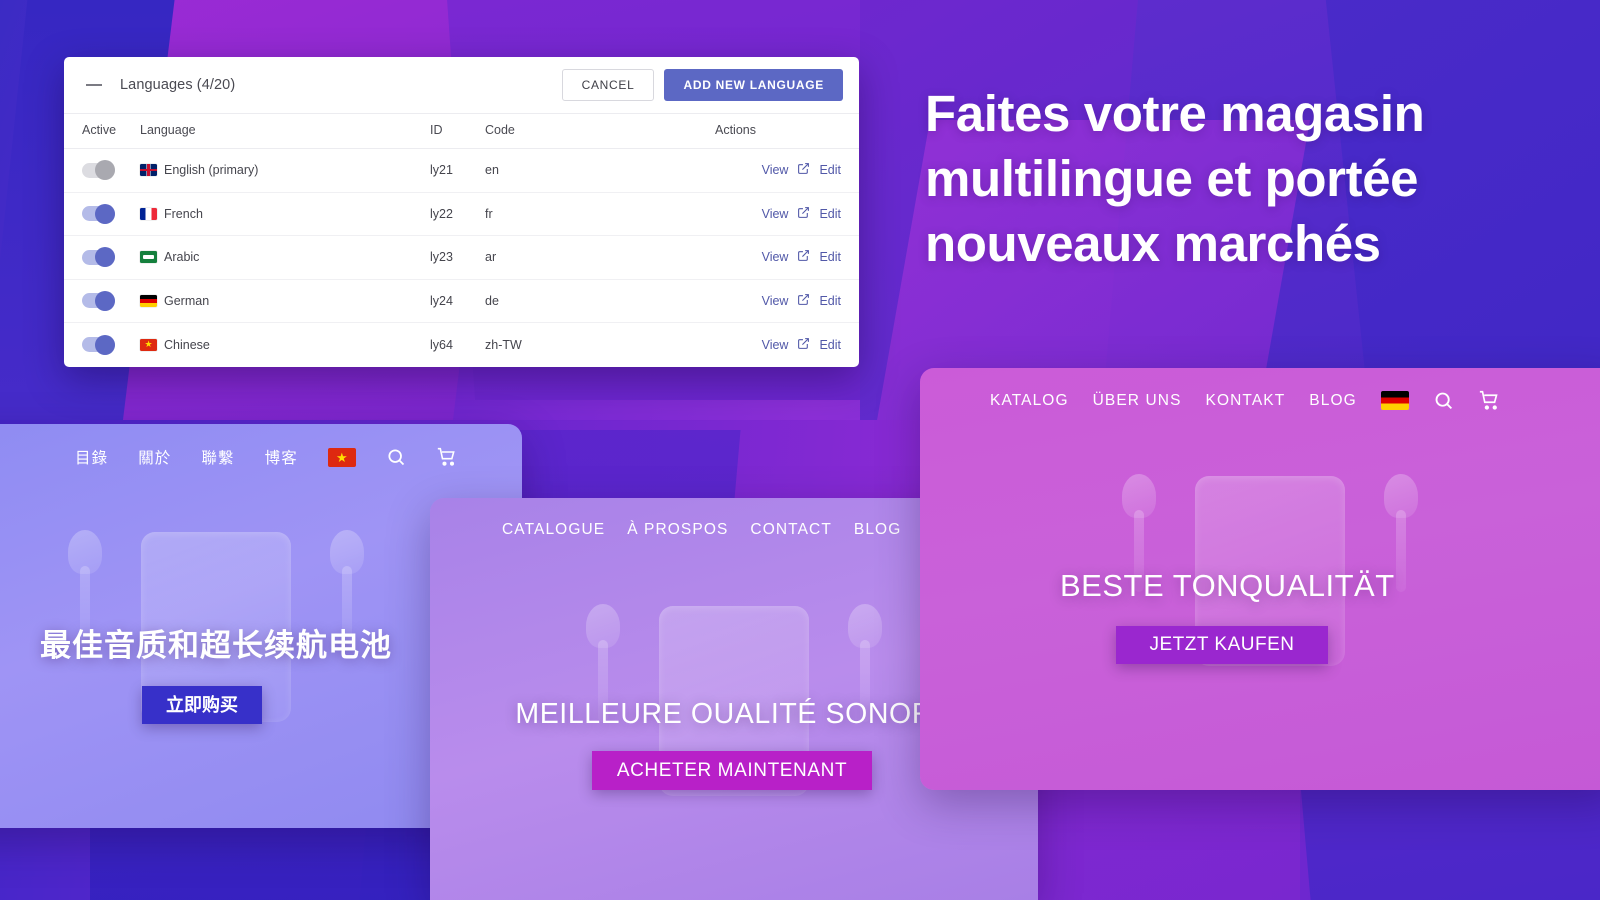  Describe the element at coordinates (441, 300) in the screenshot. I see `language-id: ly24` at that location.